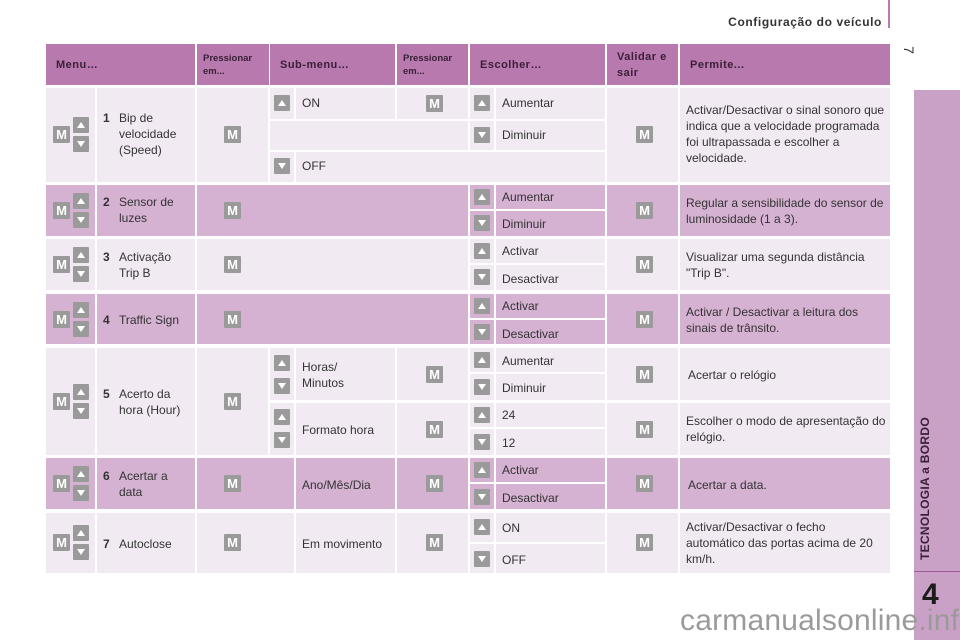 The width and height of the screenshot is (960, 640). What do you see at coordinates (732, 375) in the screenshot?
I see `row-5a-allows: Acertar o relógio` at bounding box center [732, 375].